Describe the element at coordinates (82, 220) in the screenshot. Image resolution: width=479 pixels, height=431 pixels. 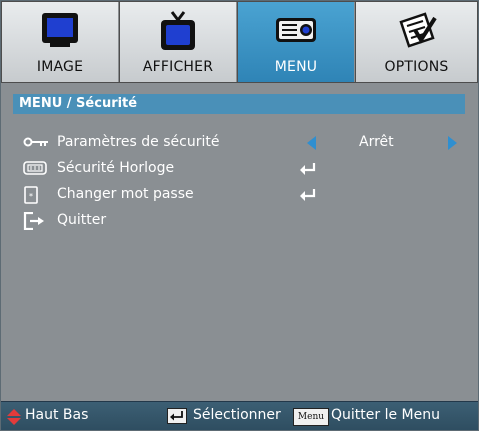
I see `quit-label: Quitter` at that location.